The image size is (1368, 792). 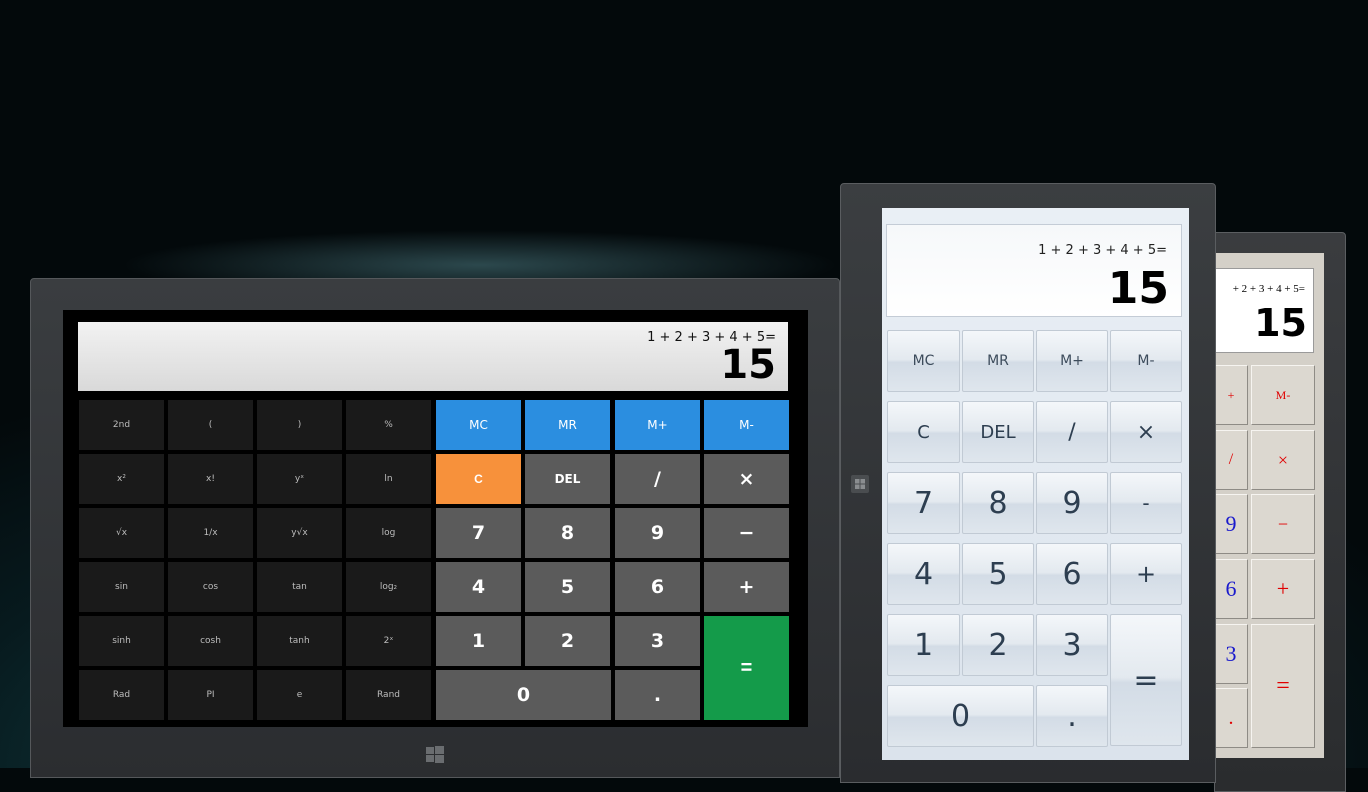 I want to click on key-rad: Rad, so click(x=121, y=695).